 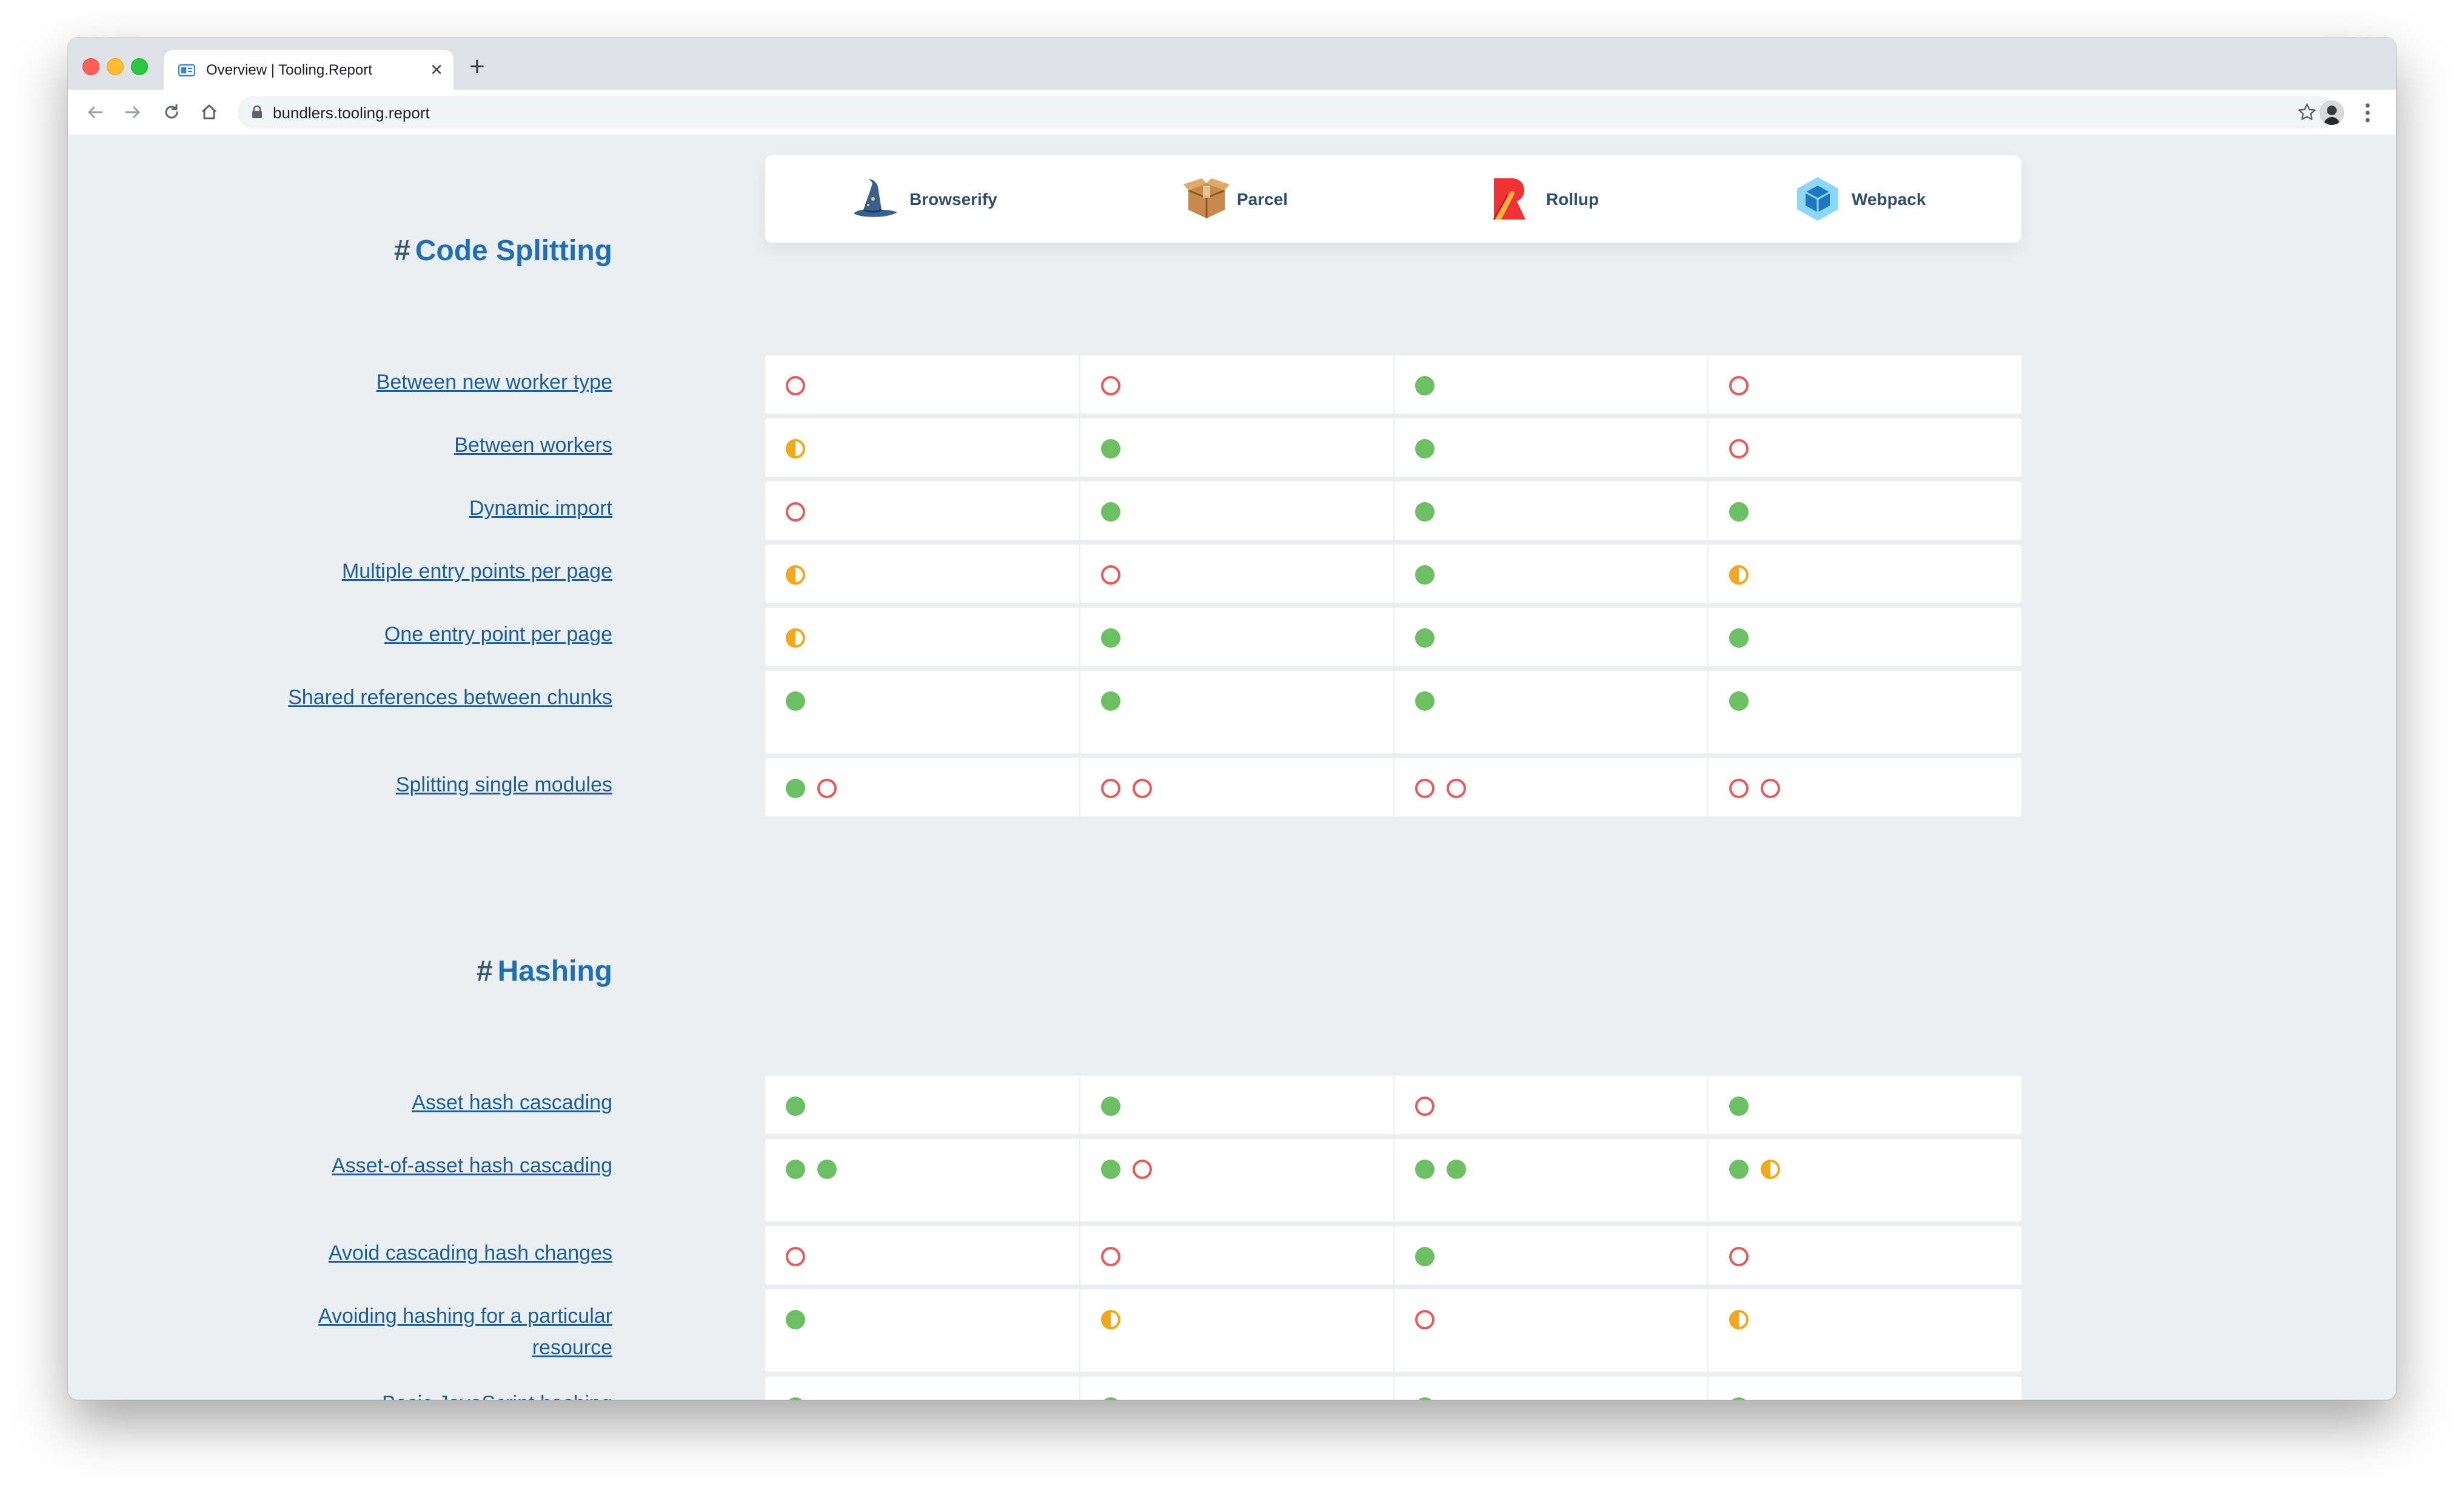 What do you see at coordinates (477, 66) in the screenshot?
I see `new-tab-button: +` at bounding box center [477, 66].